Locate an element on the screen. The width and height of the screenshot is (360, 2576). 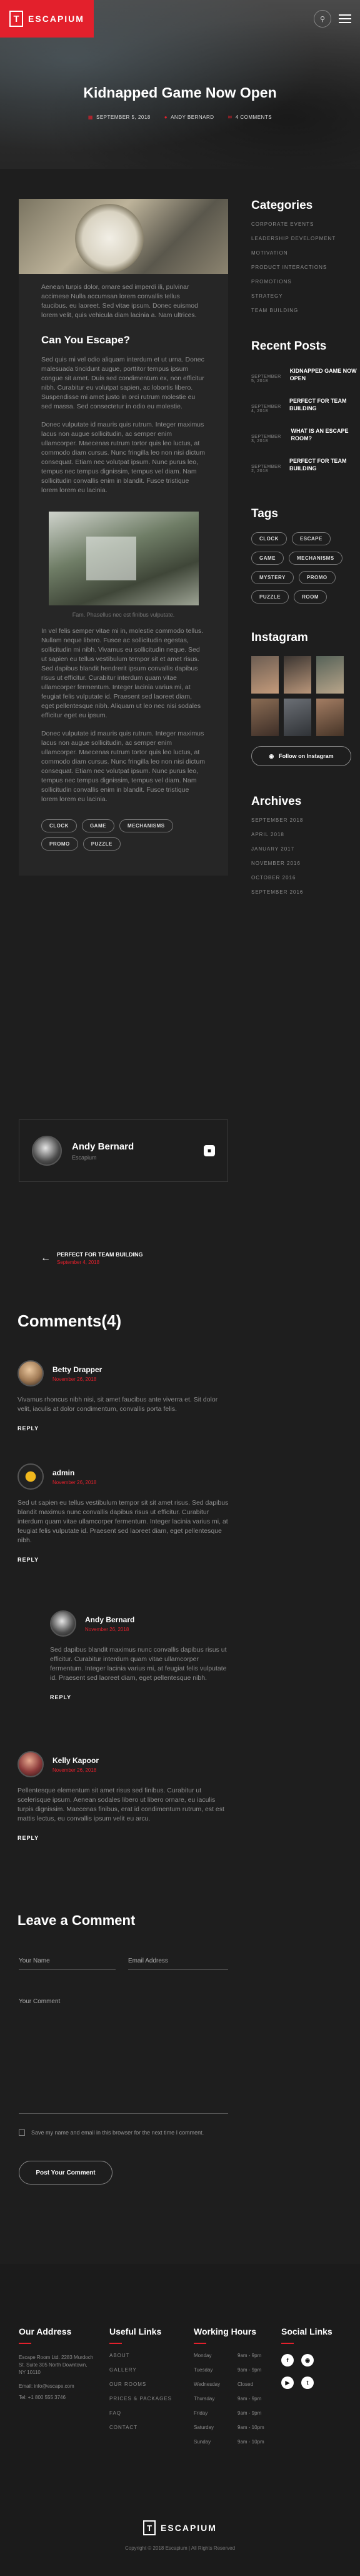
youtube-icon: ▶ is located at coordinates (287, 2383).